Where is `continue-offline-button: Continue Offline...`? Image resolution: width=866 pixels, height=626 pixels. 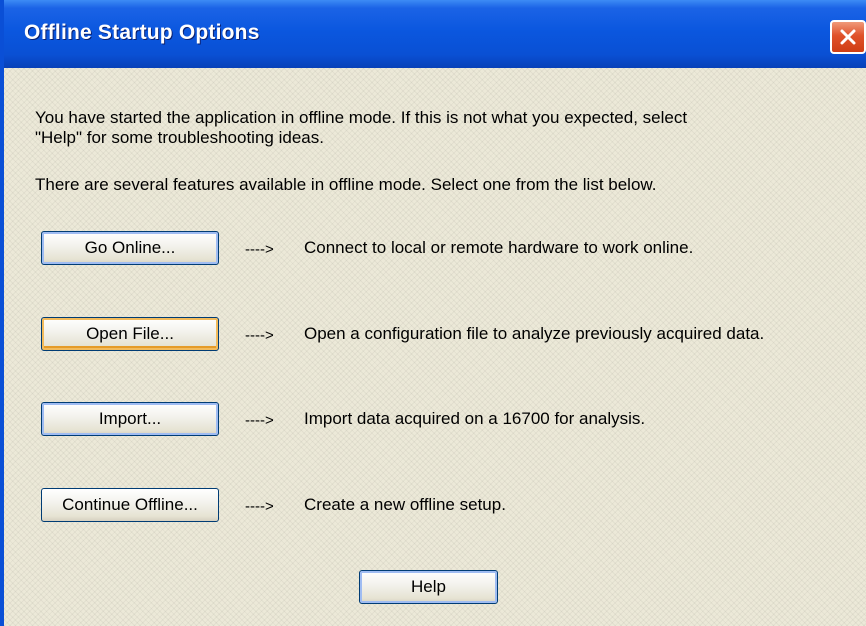 continue-offline-button: Continue Offline... is located at coordinates (130, 505).